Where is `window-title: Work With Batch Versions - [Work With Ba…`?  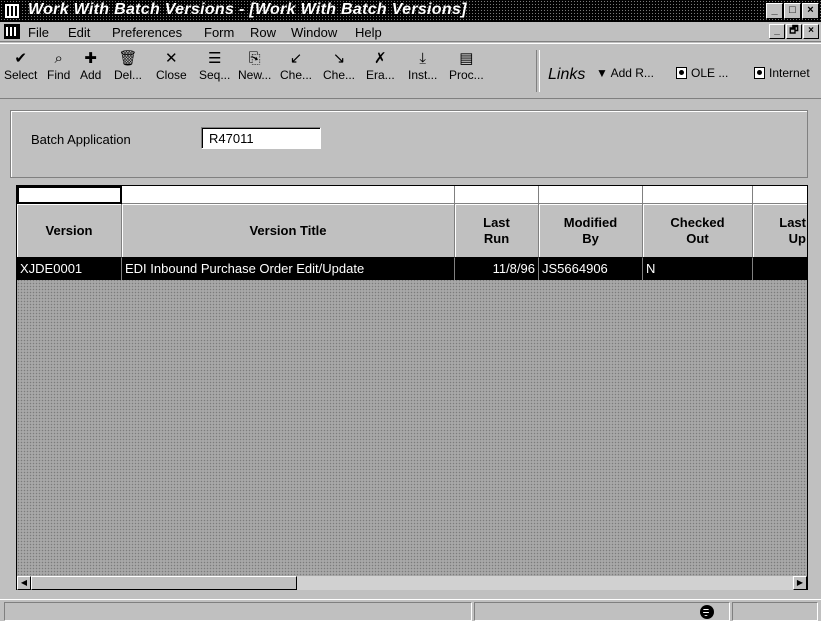
window-title: Work With Batch Versions - [Work With Ba… is located at coordinates (247, 9).